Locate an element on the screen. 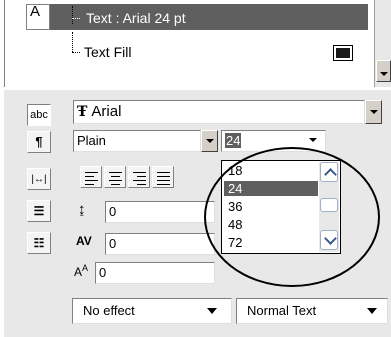 The height and width of the screenshot is (337, 391). list-button: ☷ is located at coordinates (39, 243).